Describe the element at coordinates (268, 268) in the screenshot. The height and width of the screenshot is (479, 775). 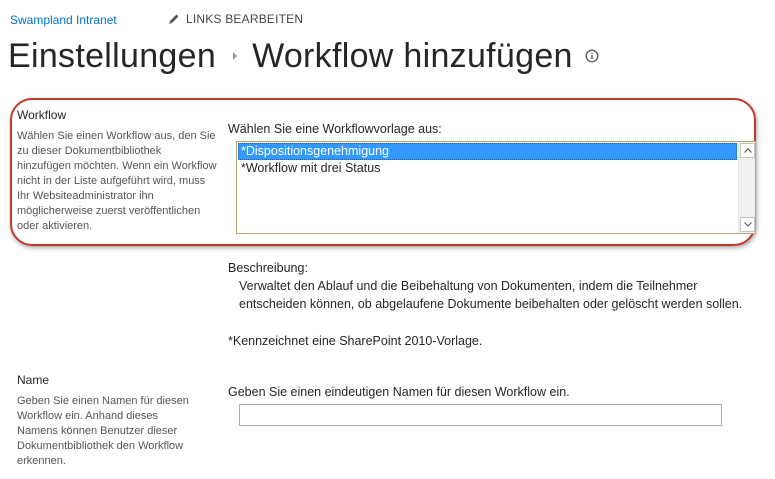
I see `description-label: Beschreibung:` at that location.